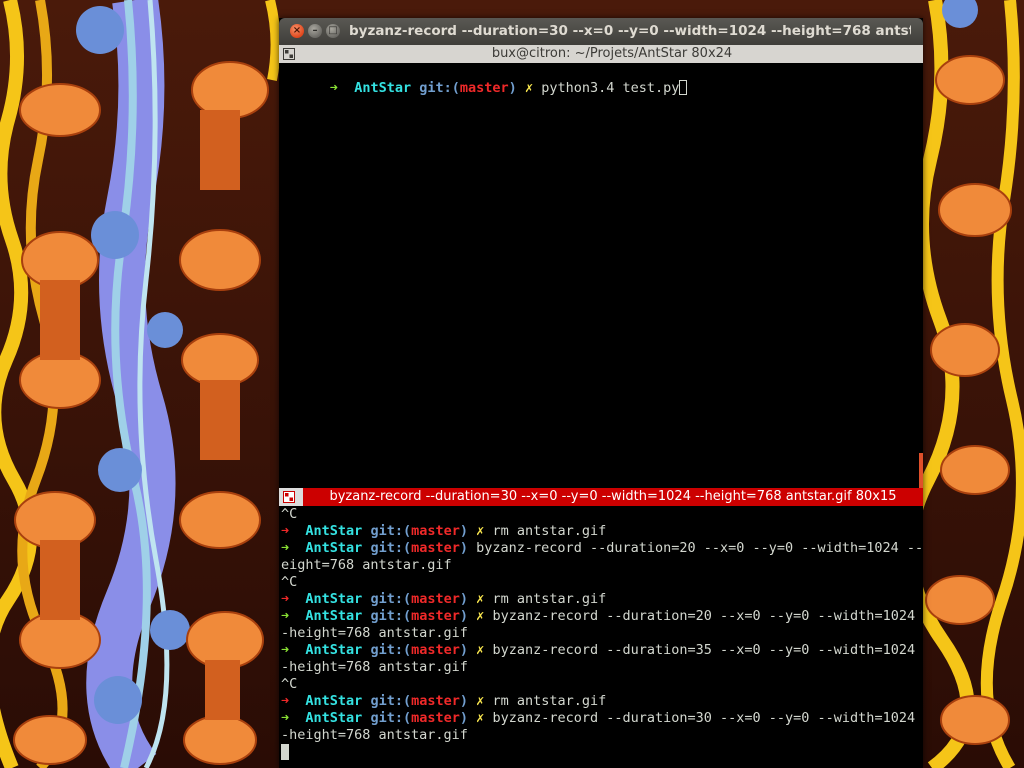 The width and height of the screenshot is (1024, 768). I want to click on output-line: eight=768 antstar.gif, so click(366, 565).